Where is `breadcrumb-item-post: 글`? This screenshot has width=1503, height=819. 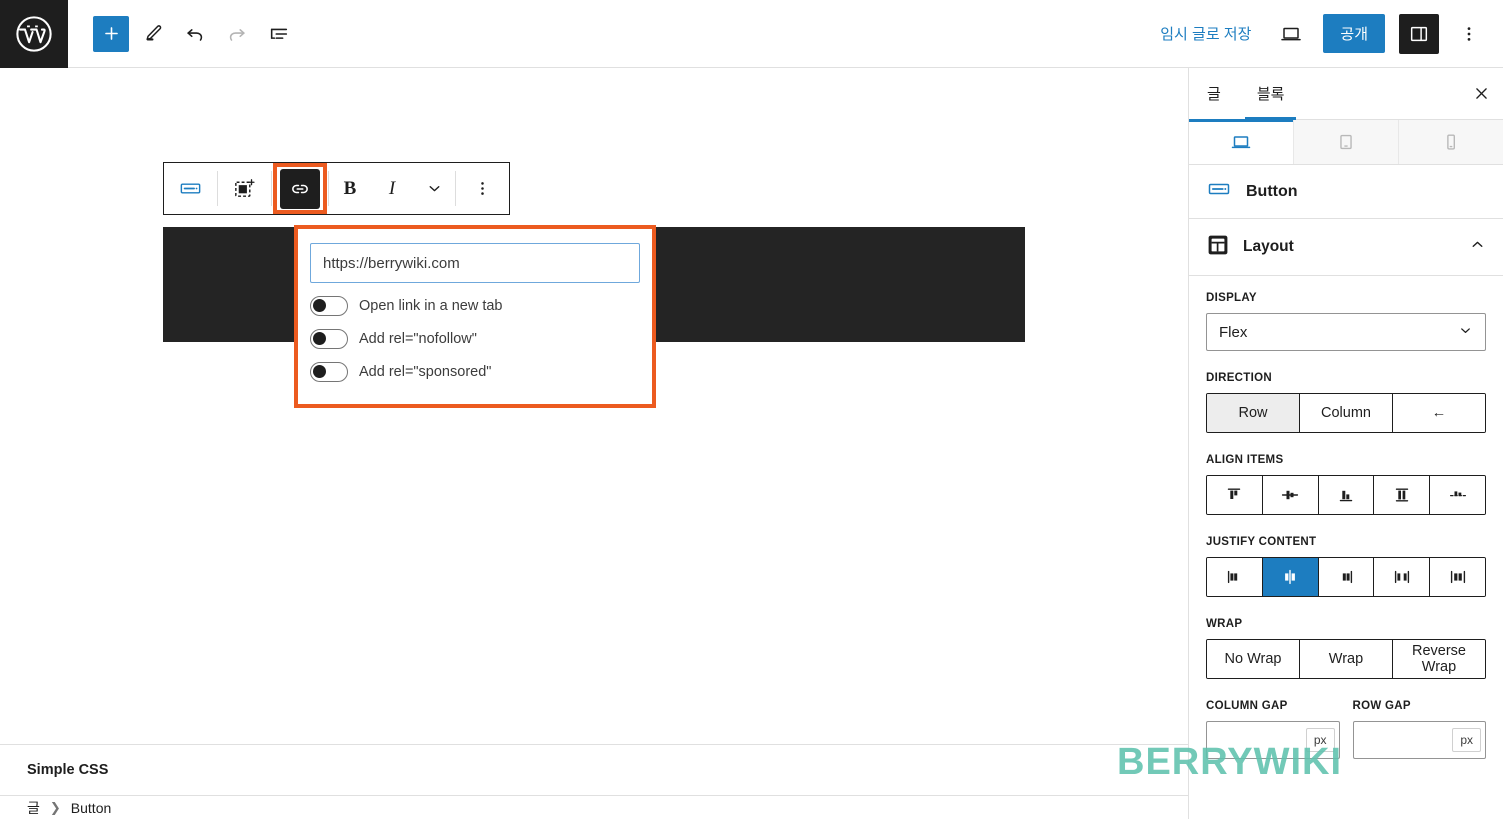
breadcrumb-item-post: 글 is located at coordinates (33, 808).